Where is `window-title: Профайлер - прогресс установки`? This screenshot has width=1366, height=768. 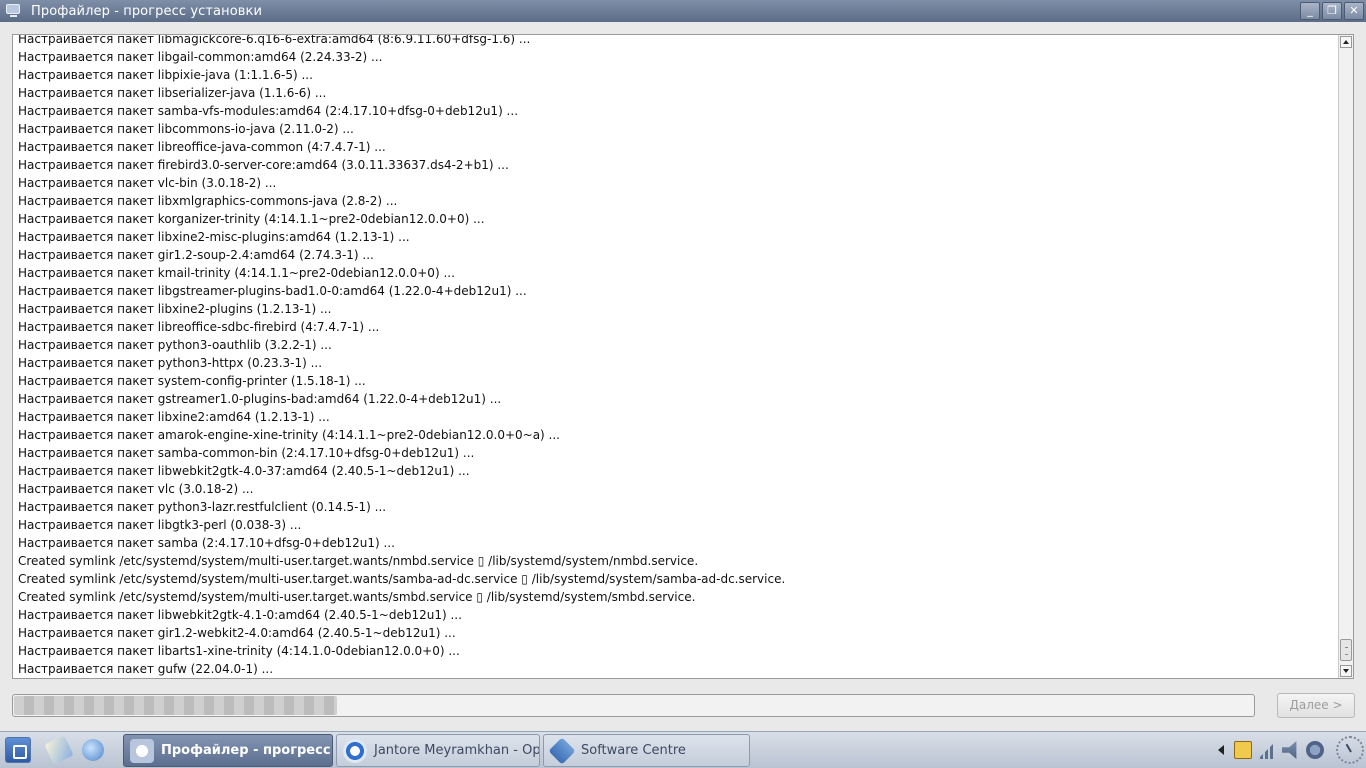 window-title: Профайлер - прогресс установки is located at coordinates (147, 11).